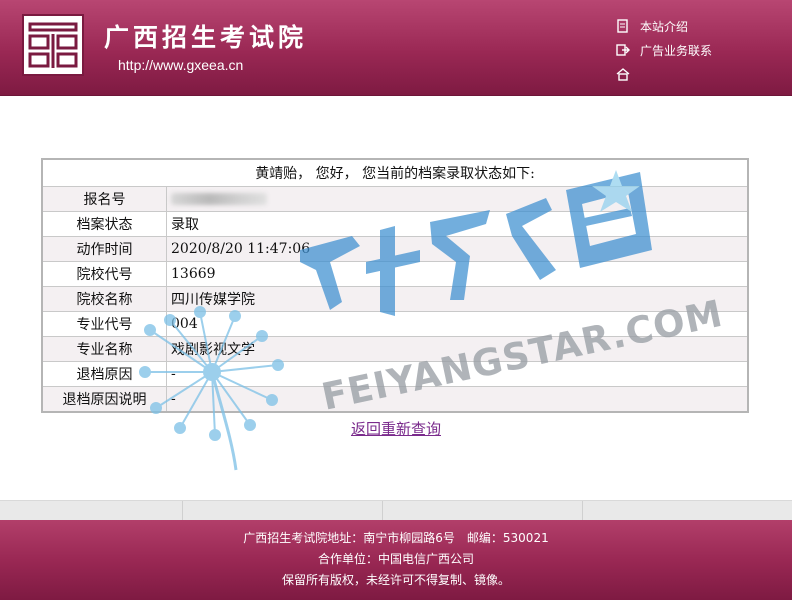  I want to click on site-url: http://www.gxeea.cn, so click(181, 65).